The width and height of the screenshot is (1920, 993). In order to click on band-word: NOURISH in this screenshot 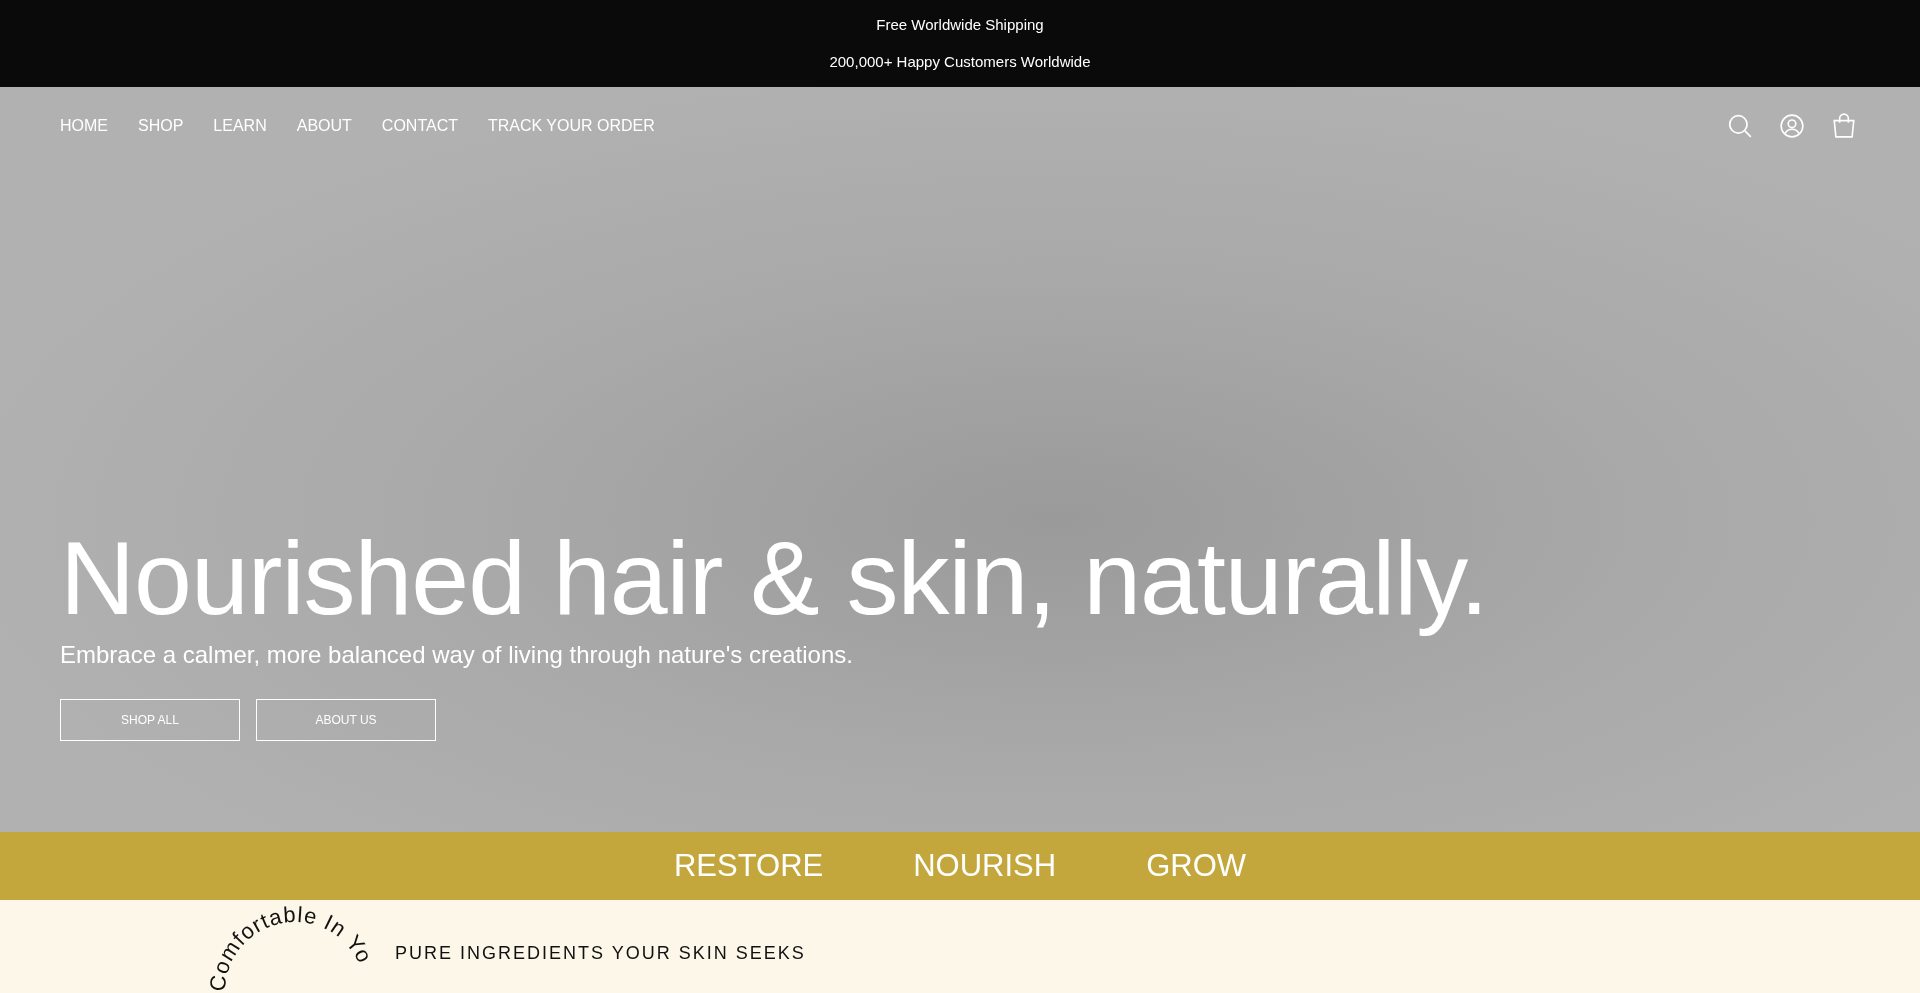, I will do `click(985, 865)`.